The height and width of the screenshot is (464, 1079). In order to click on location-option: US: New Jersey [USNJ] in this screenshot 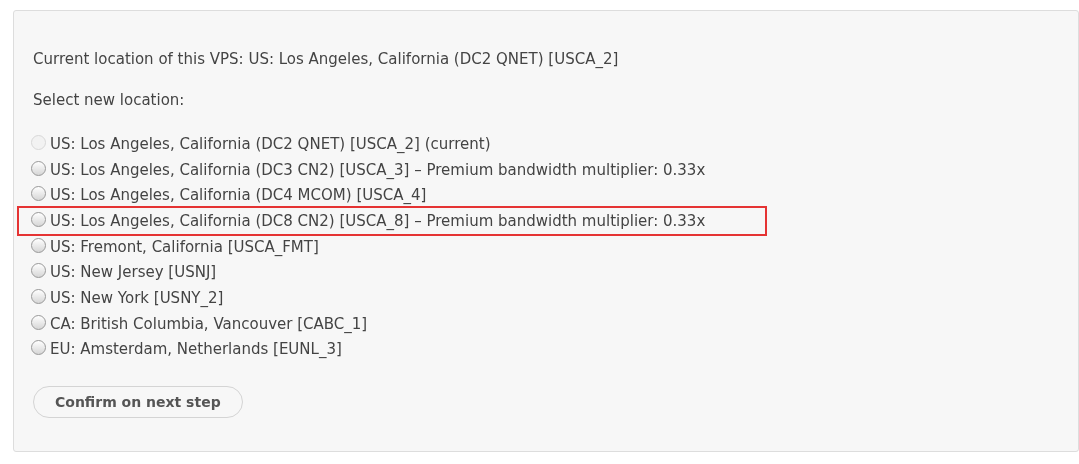, I will do `click(124, 272)`.